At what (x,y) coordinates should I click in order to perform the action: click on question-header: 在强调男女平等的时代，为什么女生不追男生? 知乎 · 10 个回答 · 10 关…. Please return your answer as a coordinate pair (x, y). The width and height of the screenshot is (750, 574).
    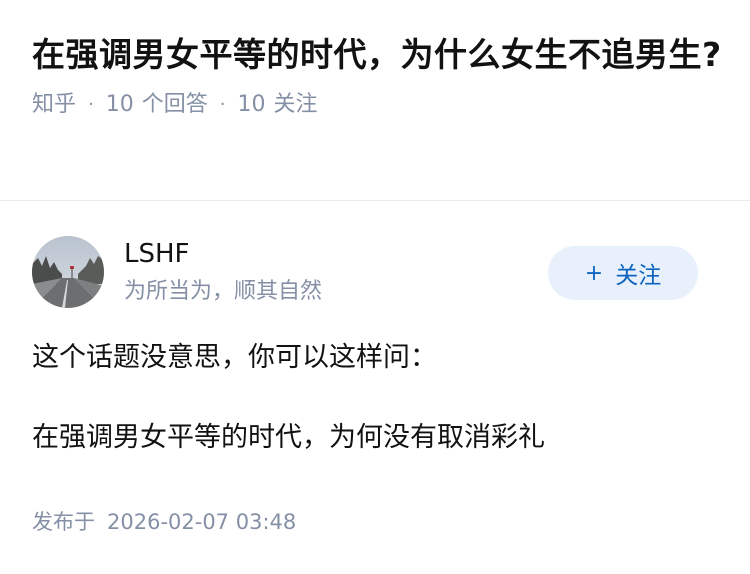
    Looking at the image, I should click on (377, 75).